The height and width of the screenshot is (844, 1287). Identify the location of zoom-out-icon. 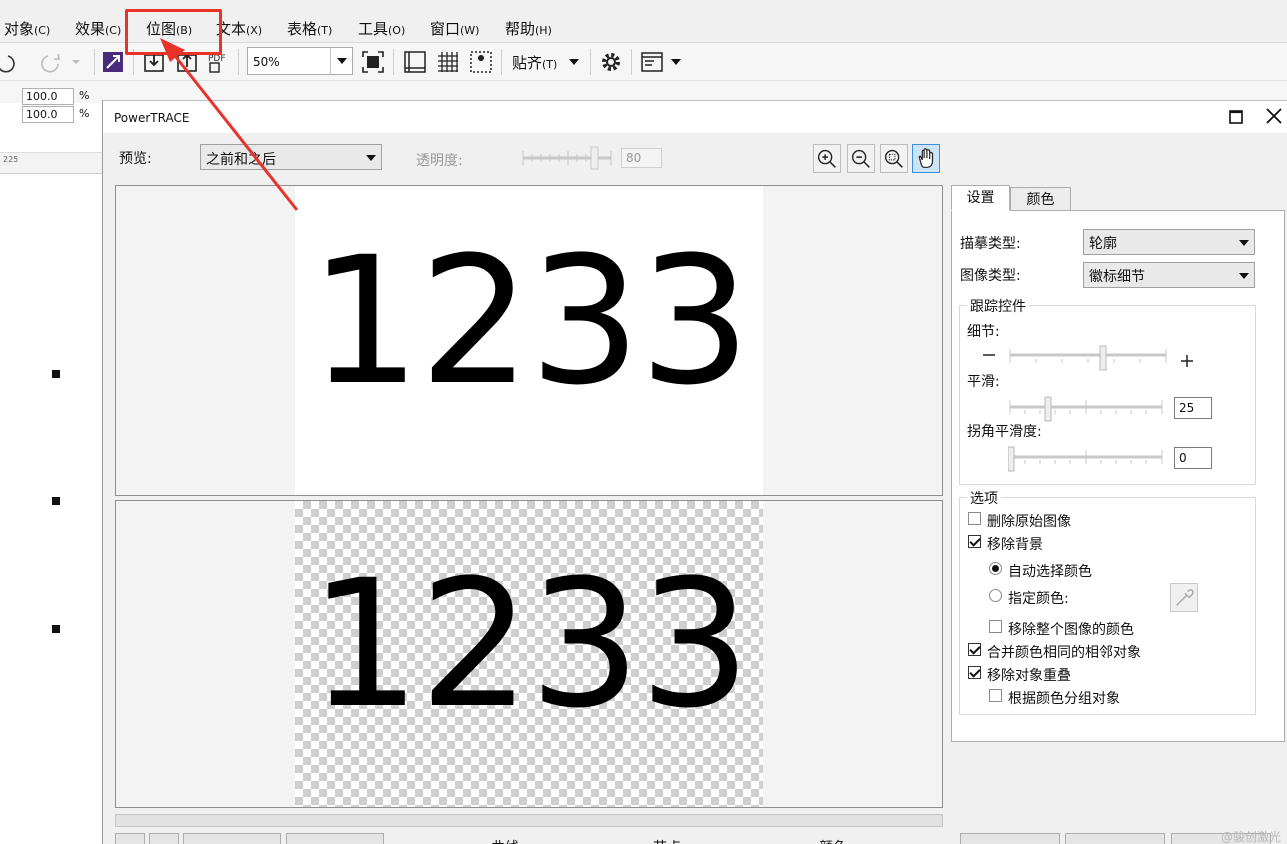
(861, 158).